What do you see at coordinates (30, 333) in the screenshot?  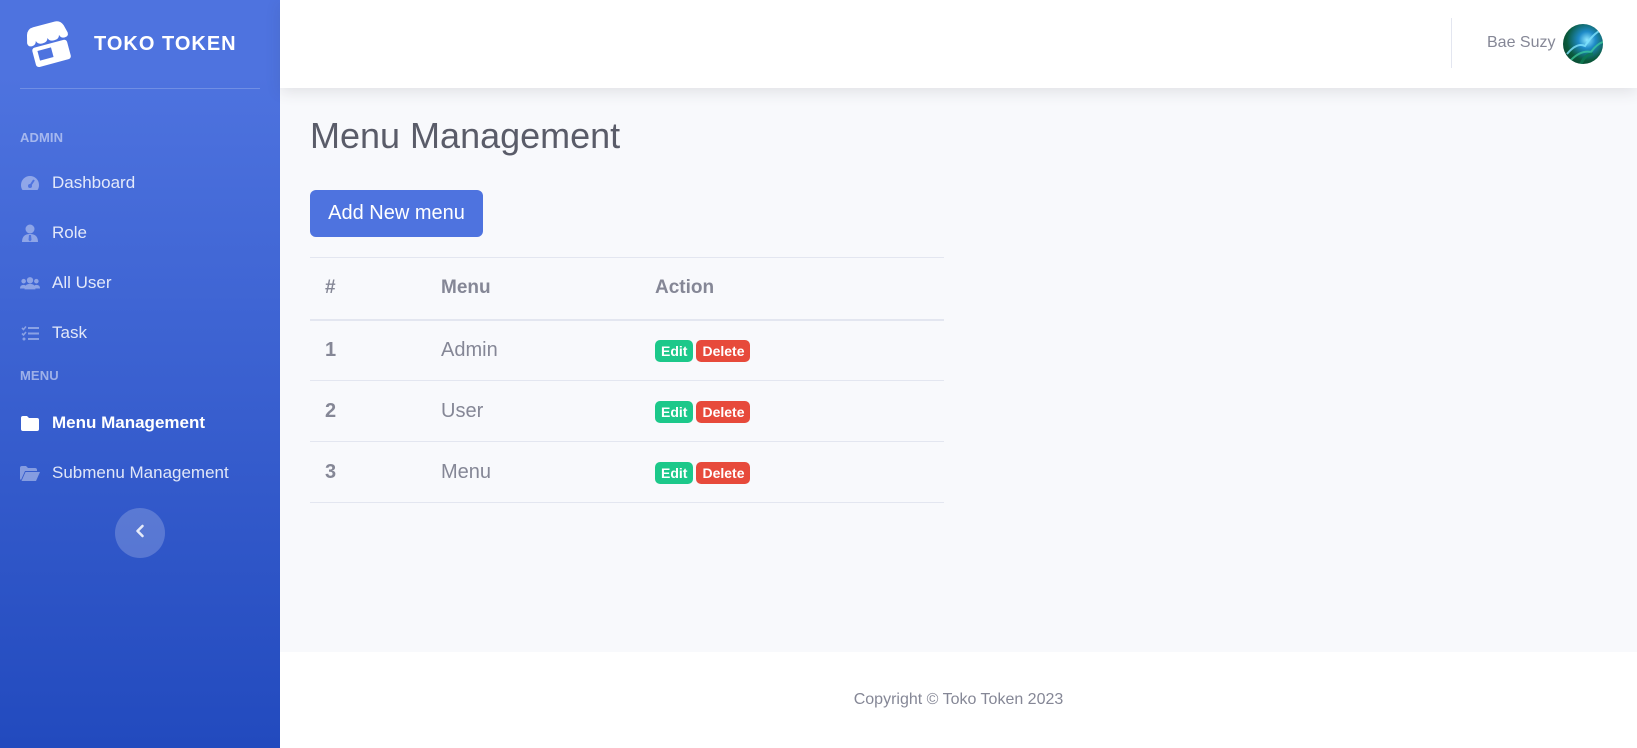 I see `tasks-icon` at bounding box center [30, 333].